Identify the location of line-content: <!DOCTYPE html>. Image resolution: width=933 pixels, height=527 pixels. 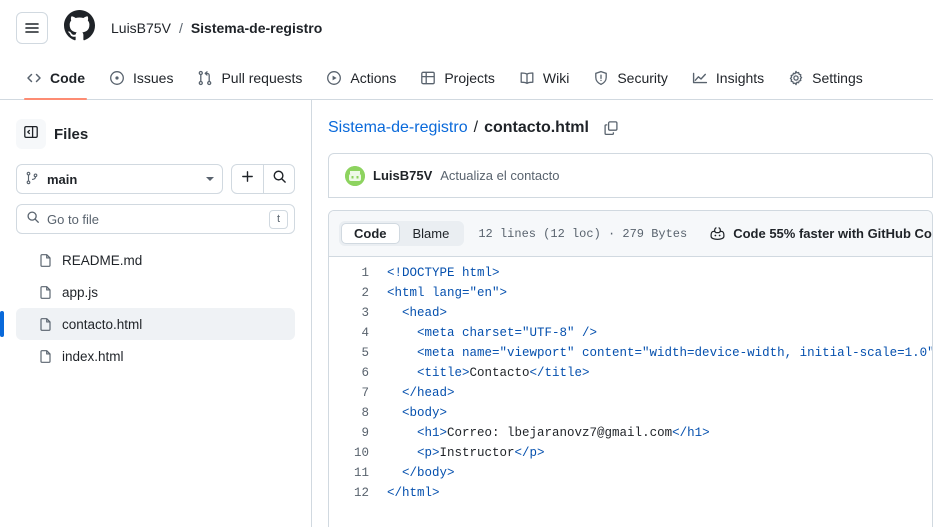
(443, 273).